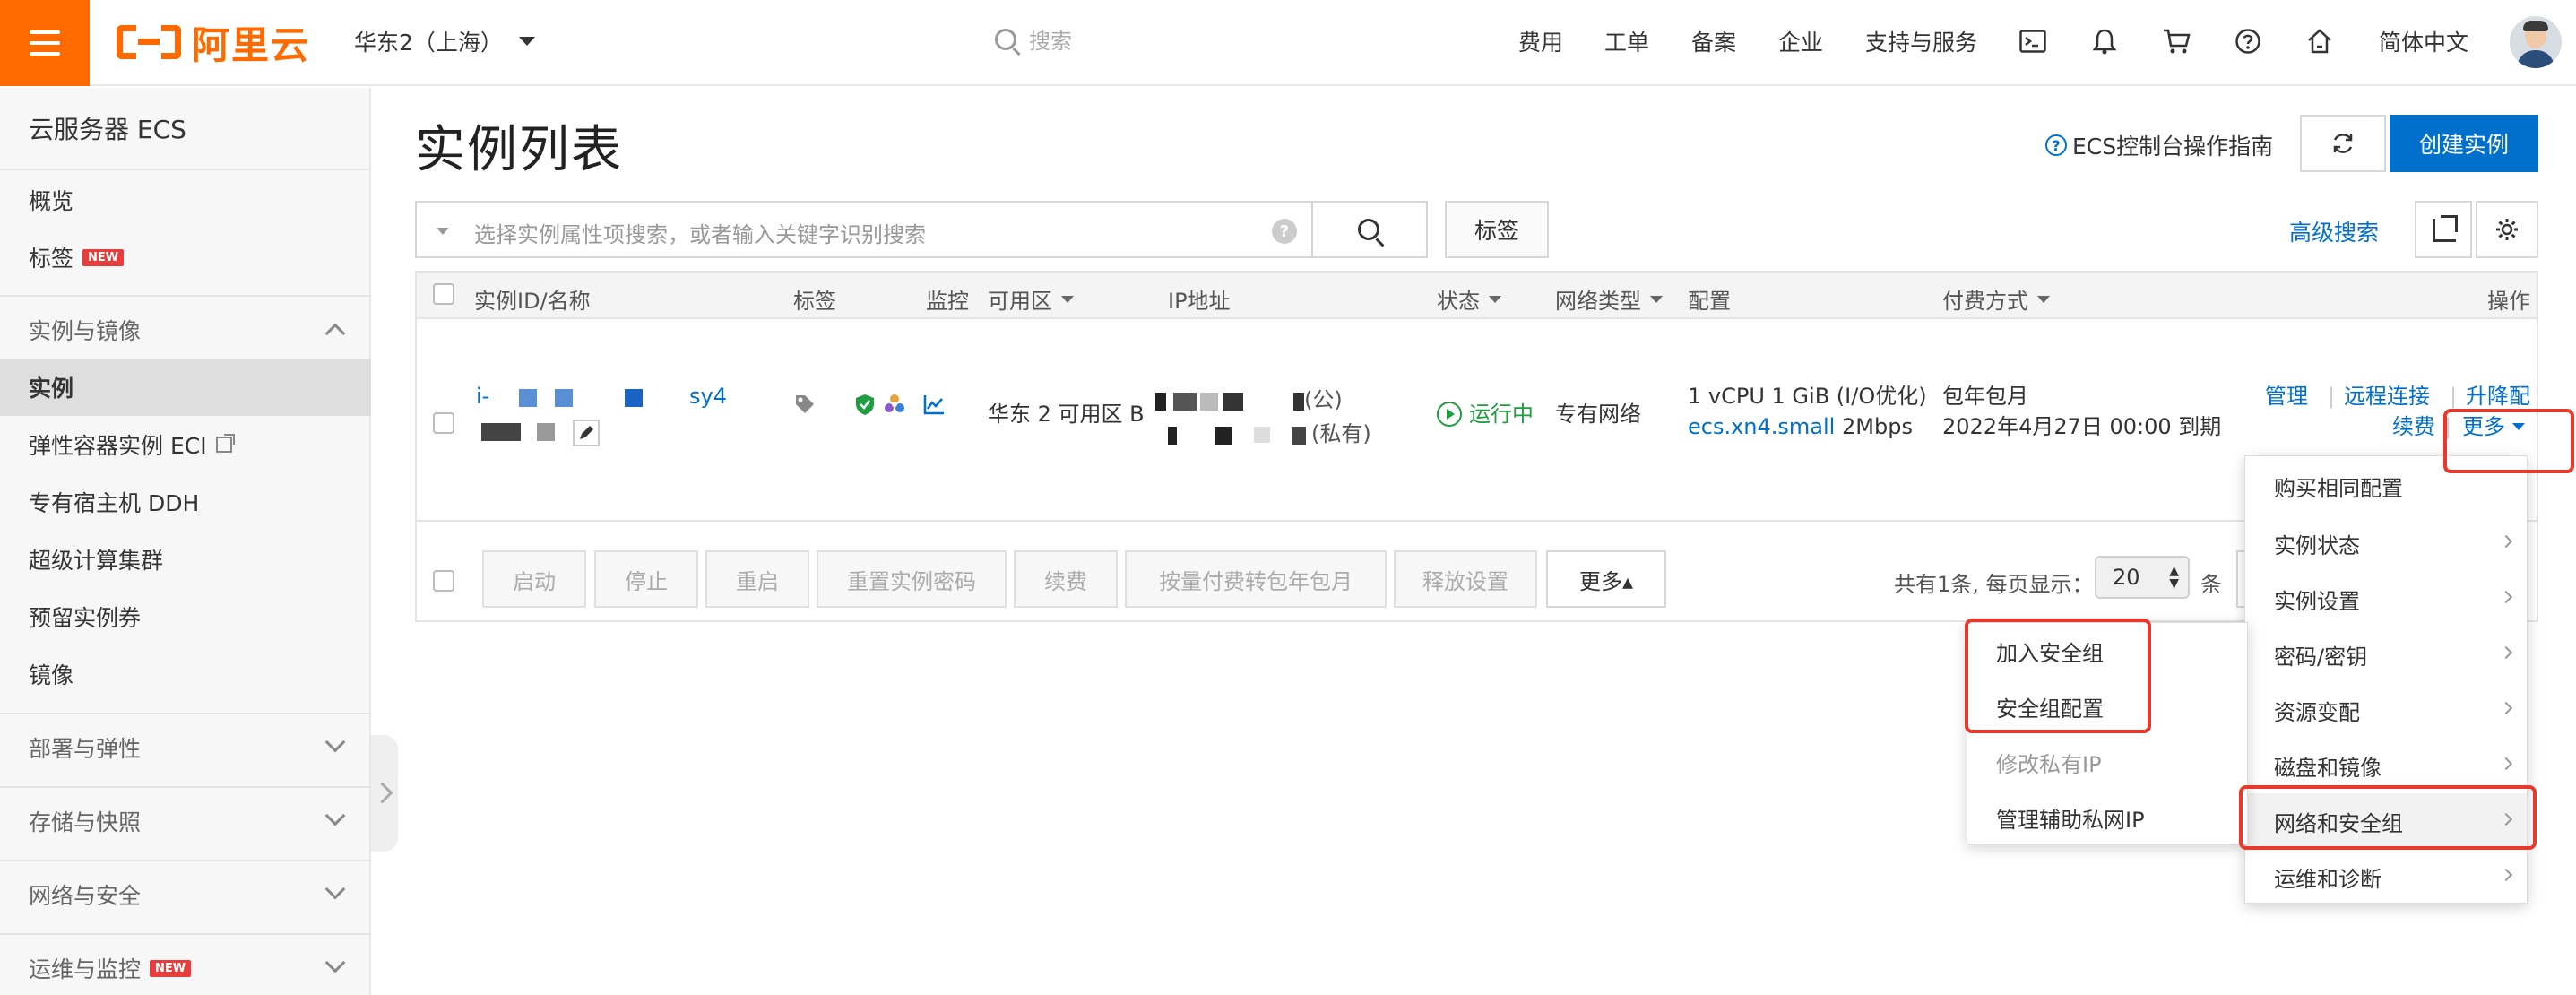  I want to click on region-selector: 华东2（上海）, so click(444, 41).